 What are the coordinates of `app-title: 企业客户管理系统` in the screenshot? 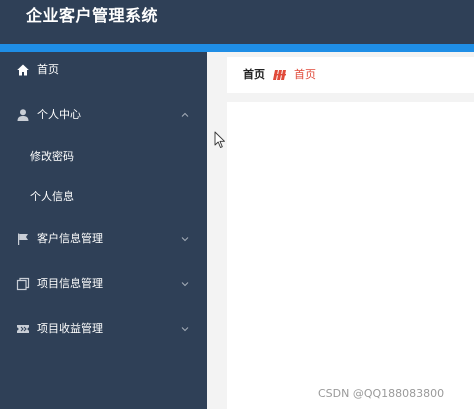 It's located at (92, 15).